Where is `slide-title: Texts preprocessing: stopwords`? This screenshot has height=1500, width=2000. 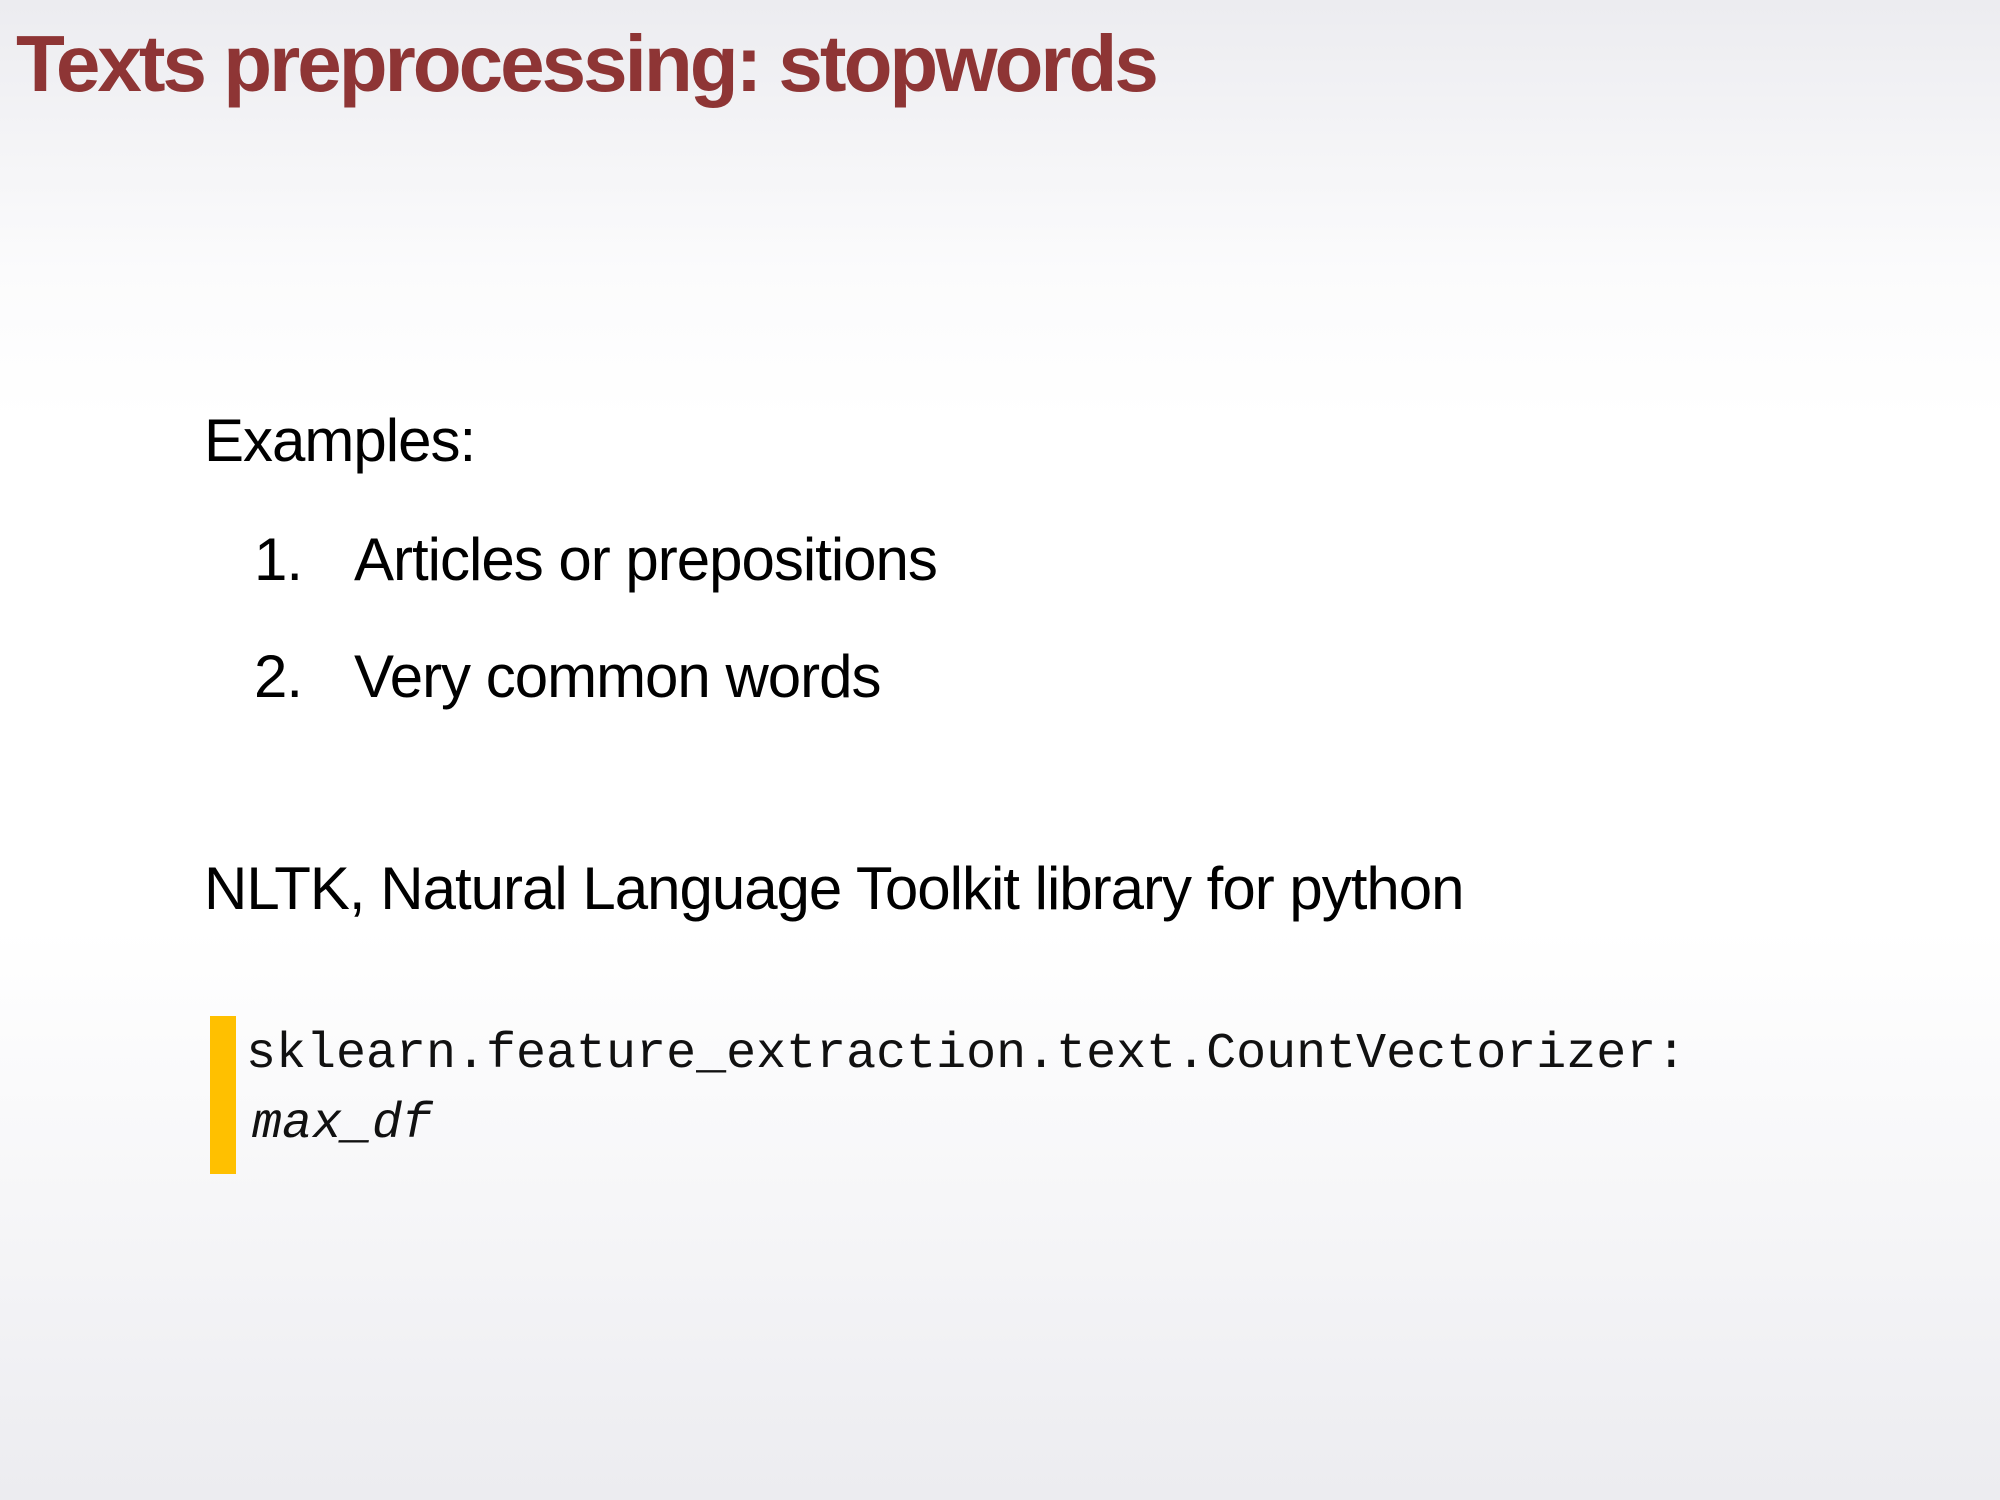
slide-title: Texts preprocessing: stopwords is located at coordinates (587, 63).